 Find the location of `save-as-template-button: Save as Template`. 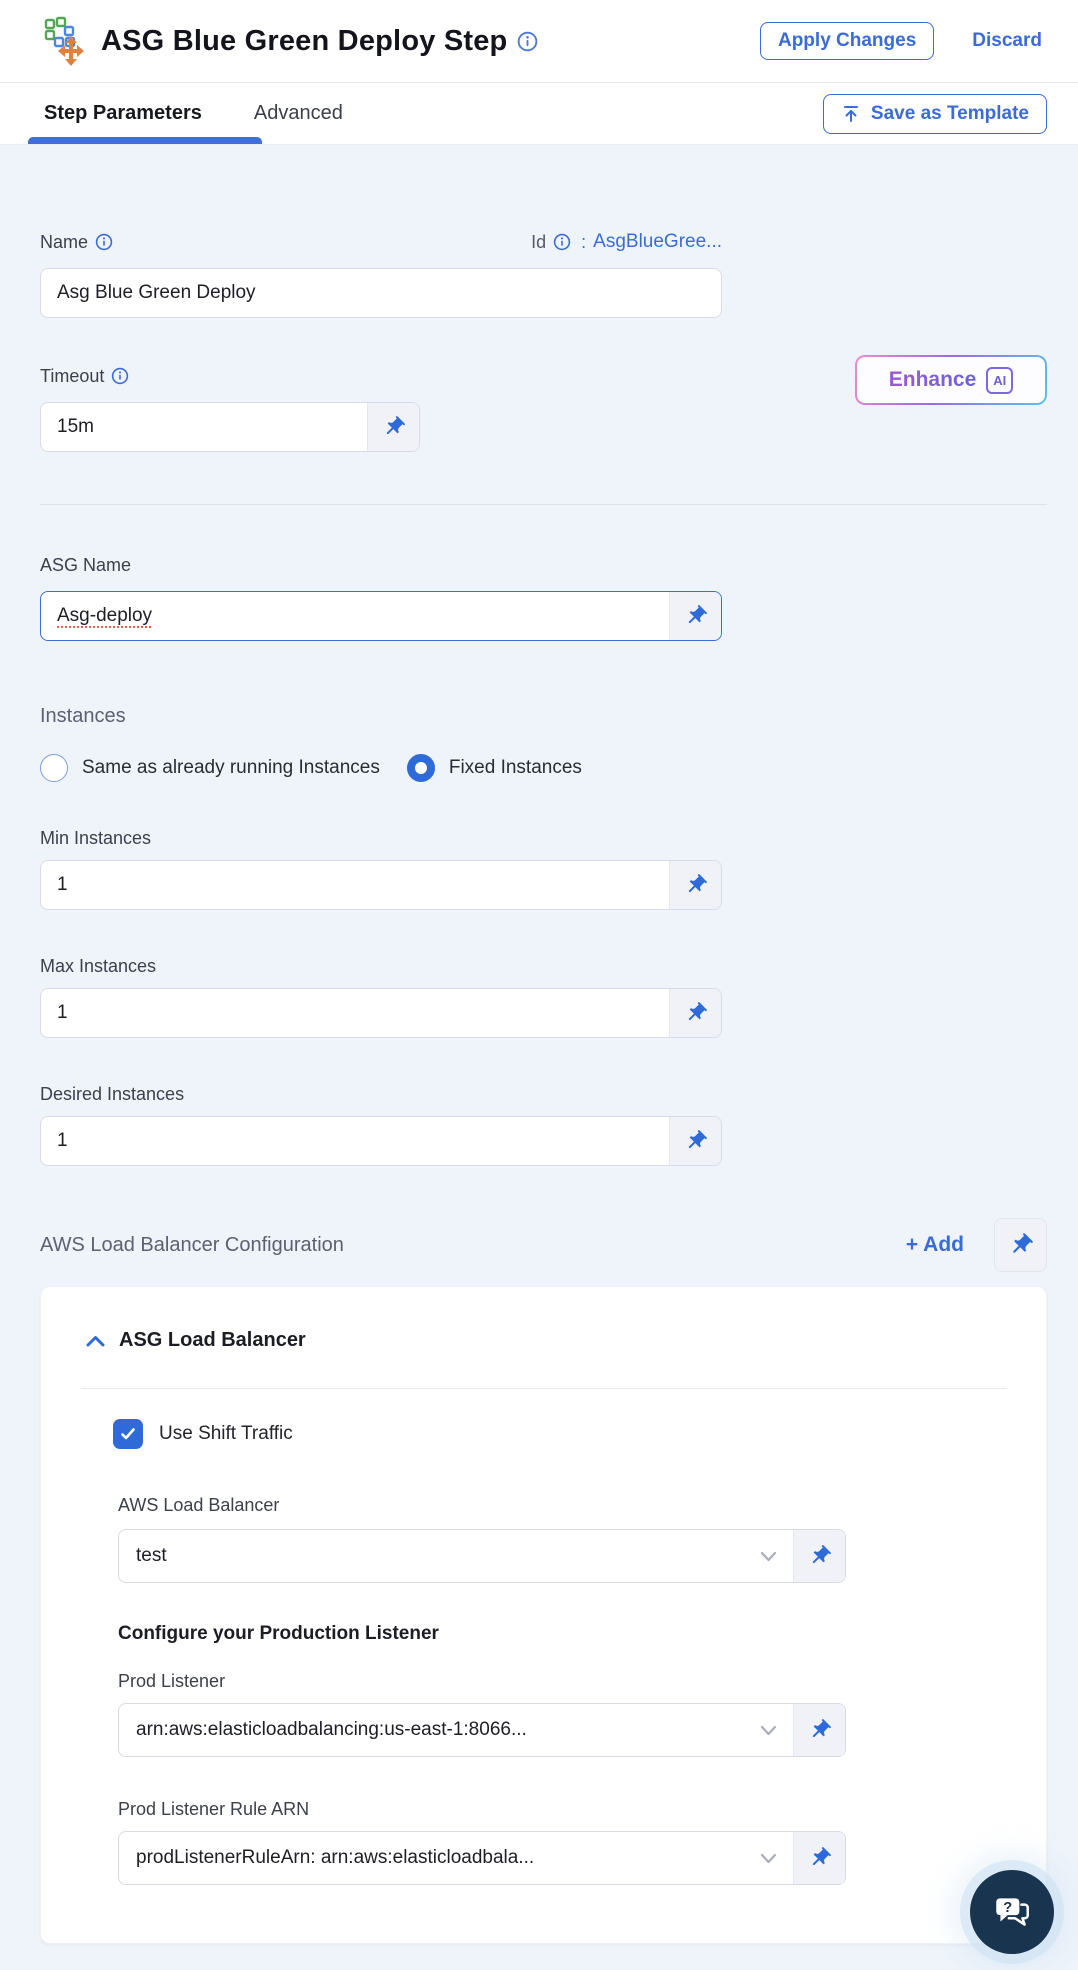

save-as-template-button: Save as Template is located at coordinates (934, 113).